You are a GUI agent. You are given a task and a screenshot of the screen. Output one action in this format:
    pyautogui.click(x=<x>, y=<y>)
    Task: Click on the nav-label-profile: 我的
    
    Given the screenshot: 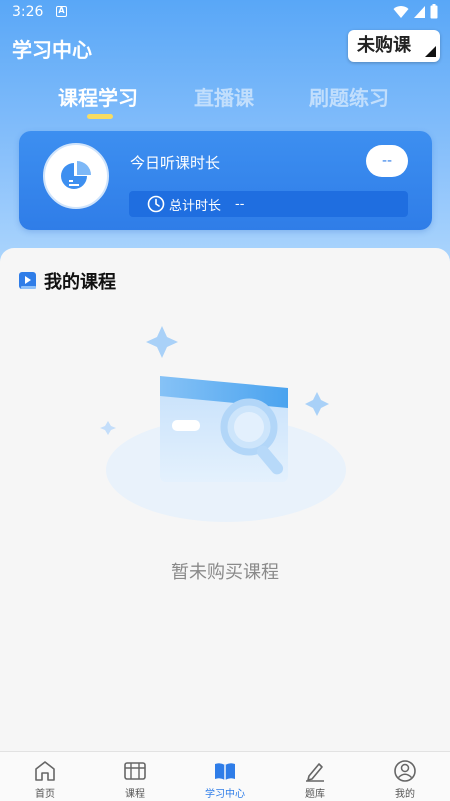 What is the action you would take?
    pyautogui.click(x=405, y=794)
    